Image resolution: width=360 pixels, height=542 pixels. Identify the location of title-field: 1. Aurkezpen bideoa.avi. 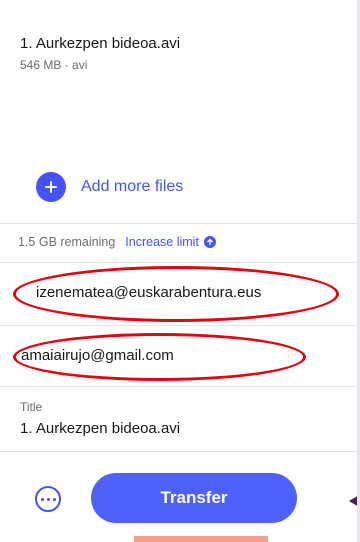
(100, 428).